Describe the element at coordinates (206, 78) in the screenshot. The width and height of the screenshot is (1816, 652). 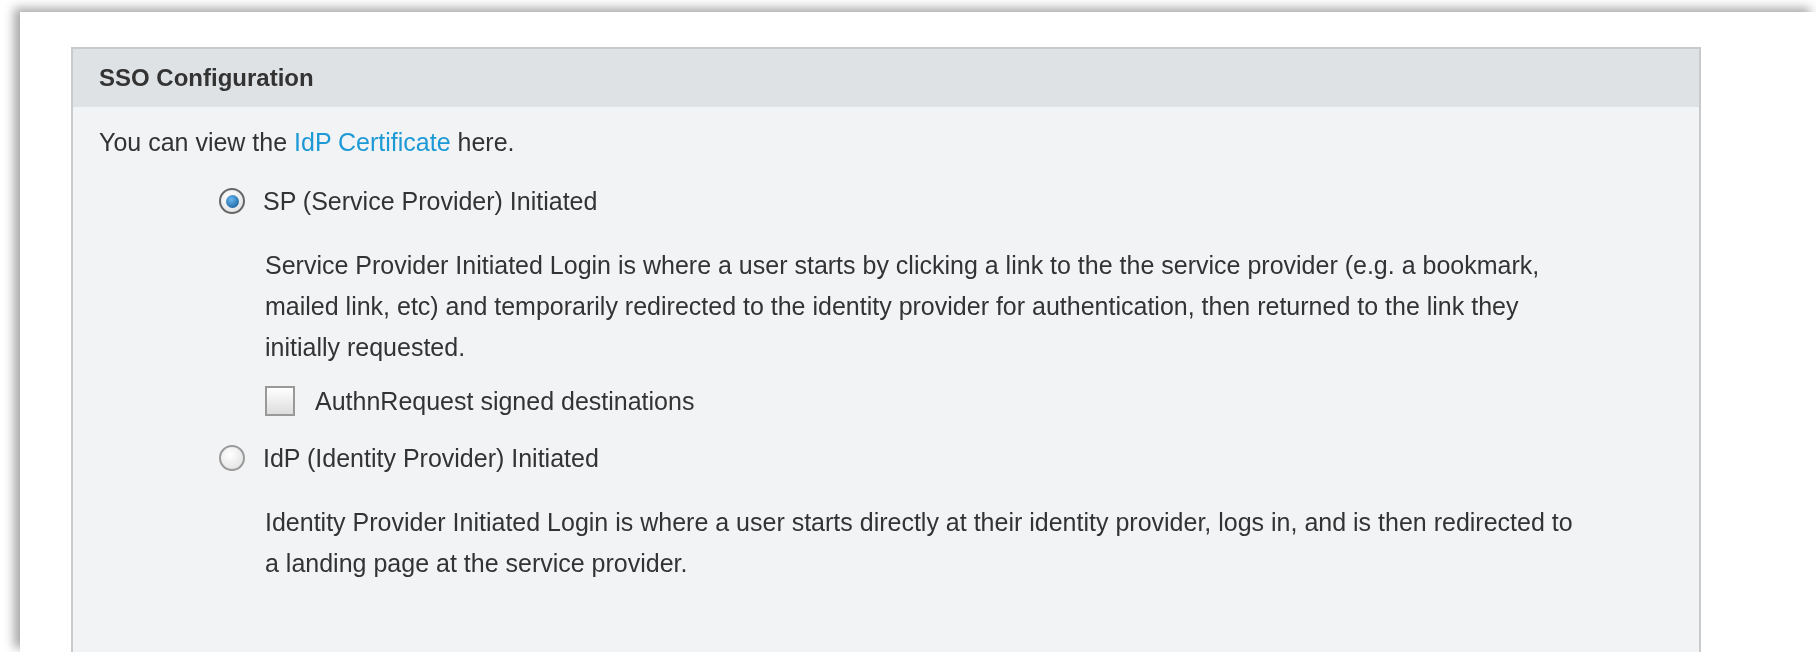
I see `panel-title: SSO Configuration` at that location.